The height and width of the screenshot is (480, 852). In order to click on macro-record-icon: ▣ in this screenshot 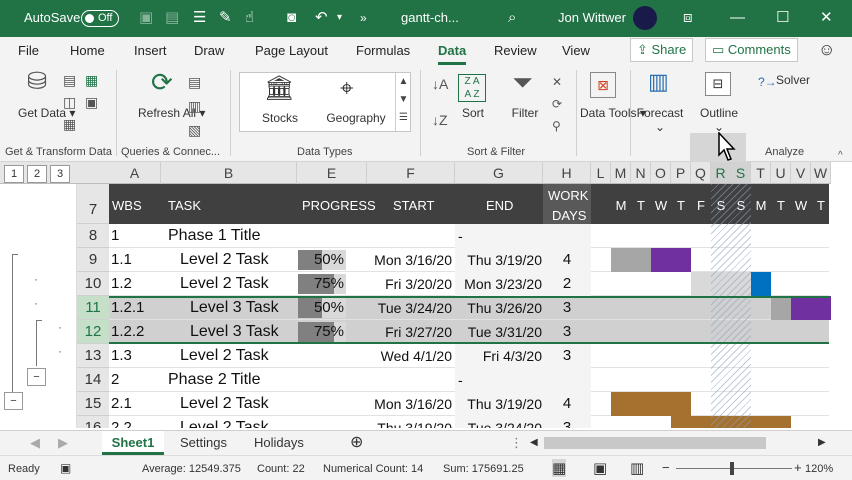, I will do `click(65, 468)`.